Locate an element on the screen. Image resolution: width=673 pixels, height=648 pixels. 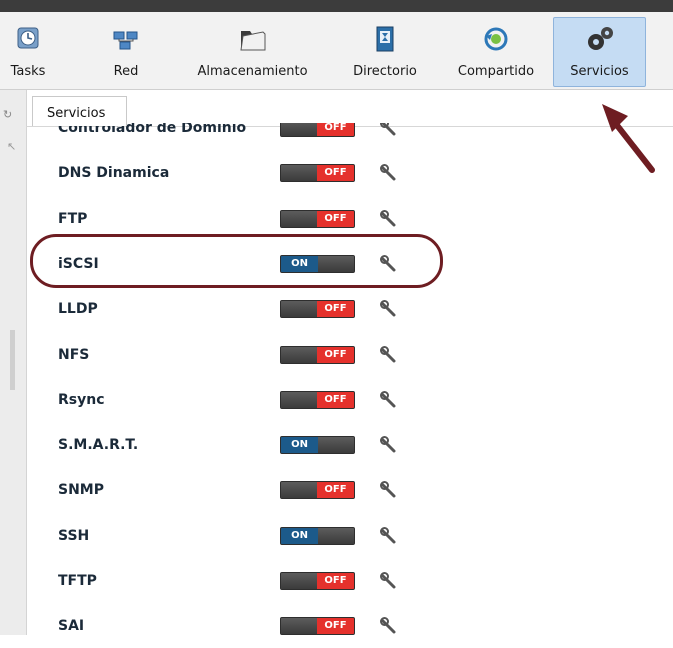
service-name: SSH is located at coordinates (74, 535).